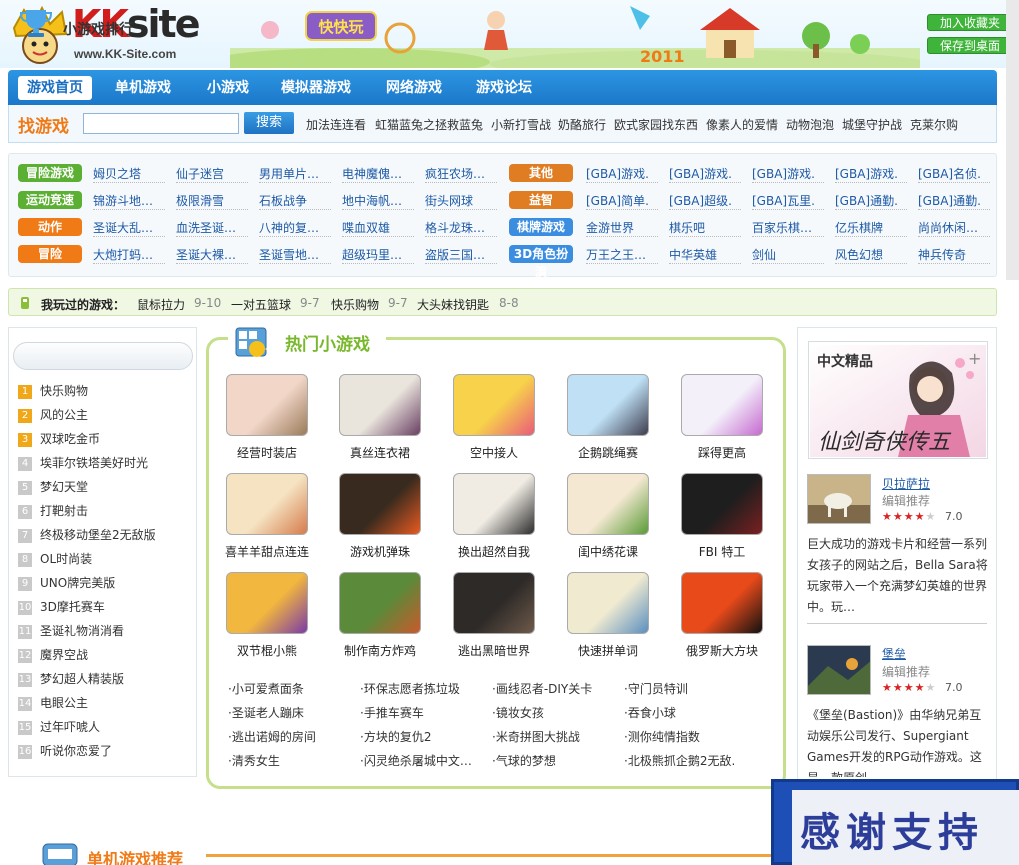  What do you see at coordinates (380, 452) in the screenshot?
I see `game-name: 真丝连衣裙` at bounding box center [380, 452].